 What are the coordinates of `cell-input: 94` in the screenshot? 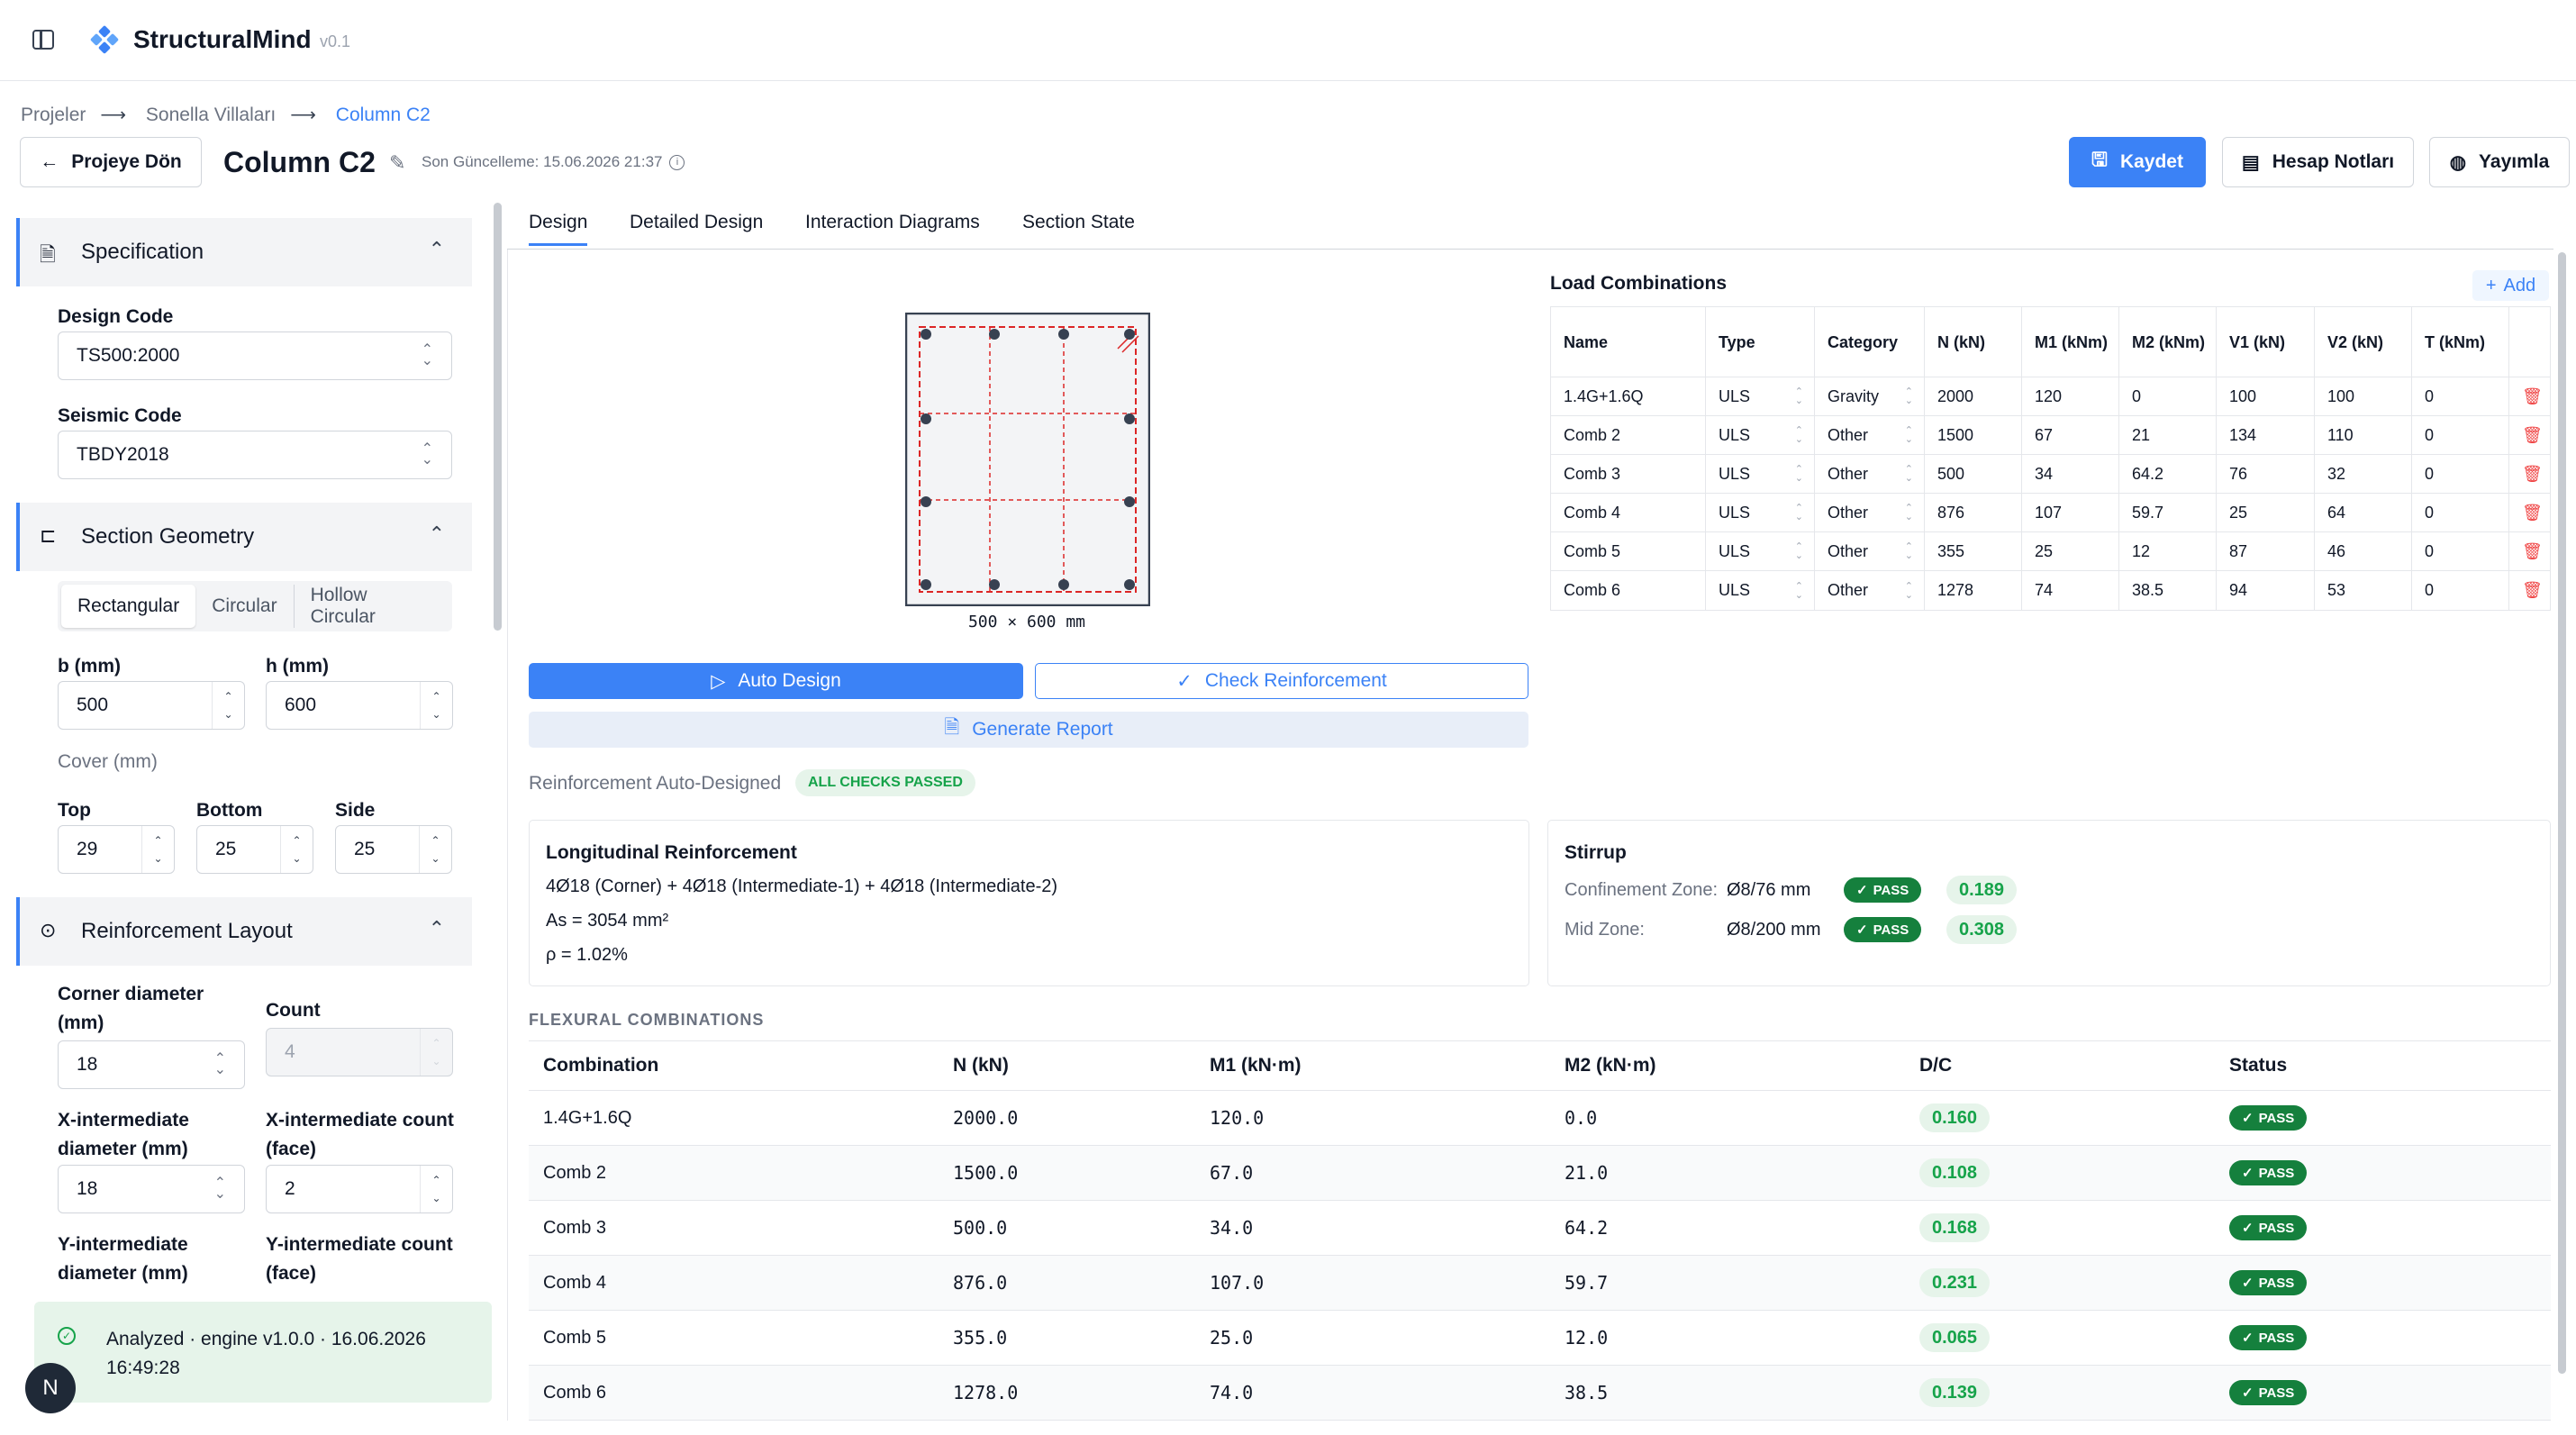 It's located at (2266, 590).